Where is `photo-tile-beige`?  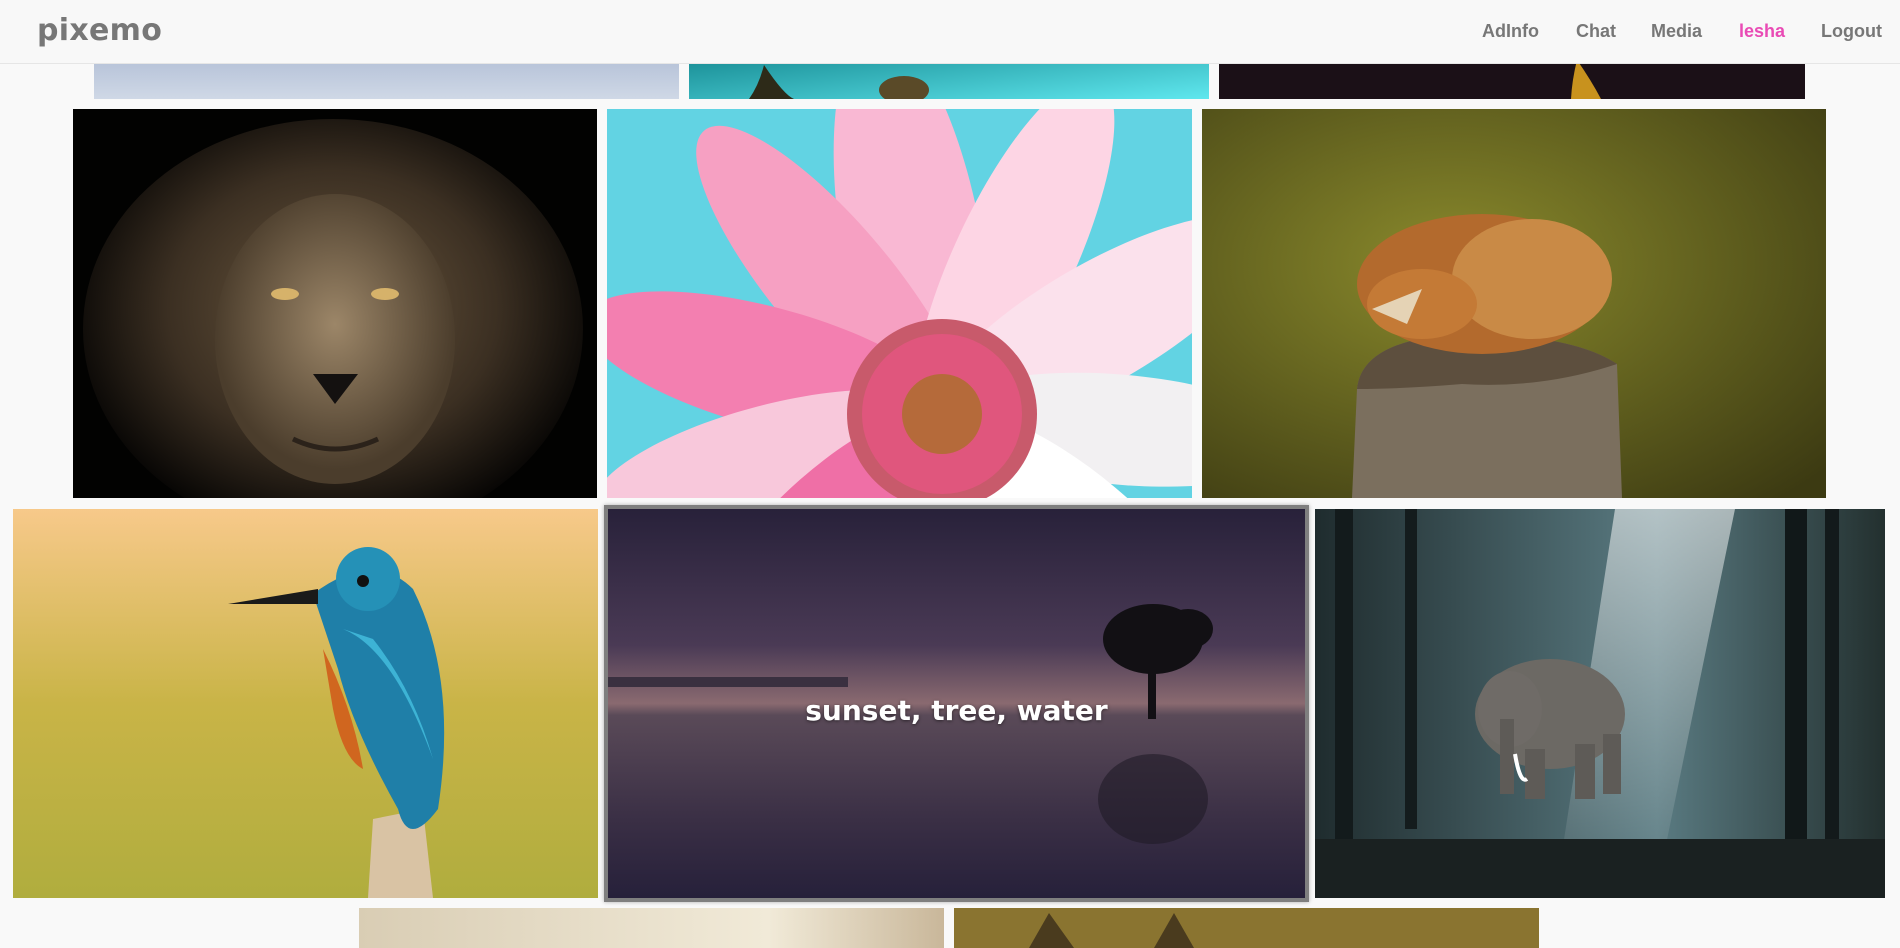
photo-tile-beige is located at coordinates (651, 928).